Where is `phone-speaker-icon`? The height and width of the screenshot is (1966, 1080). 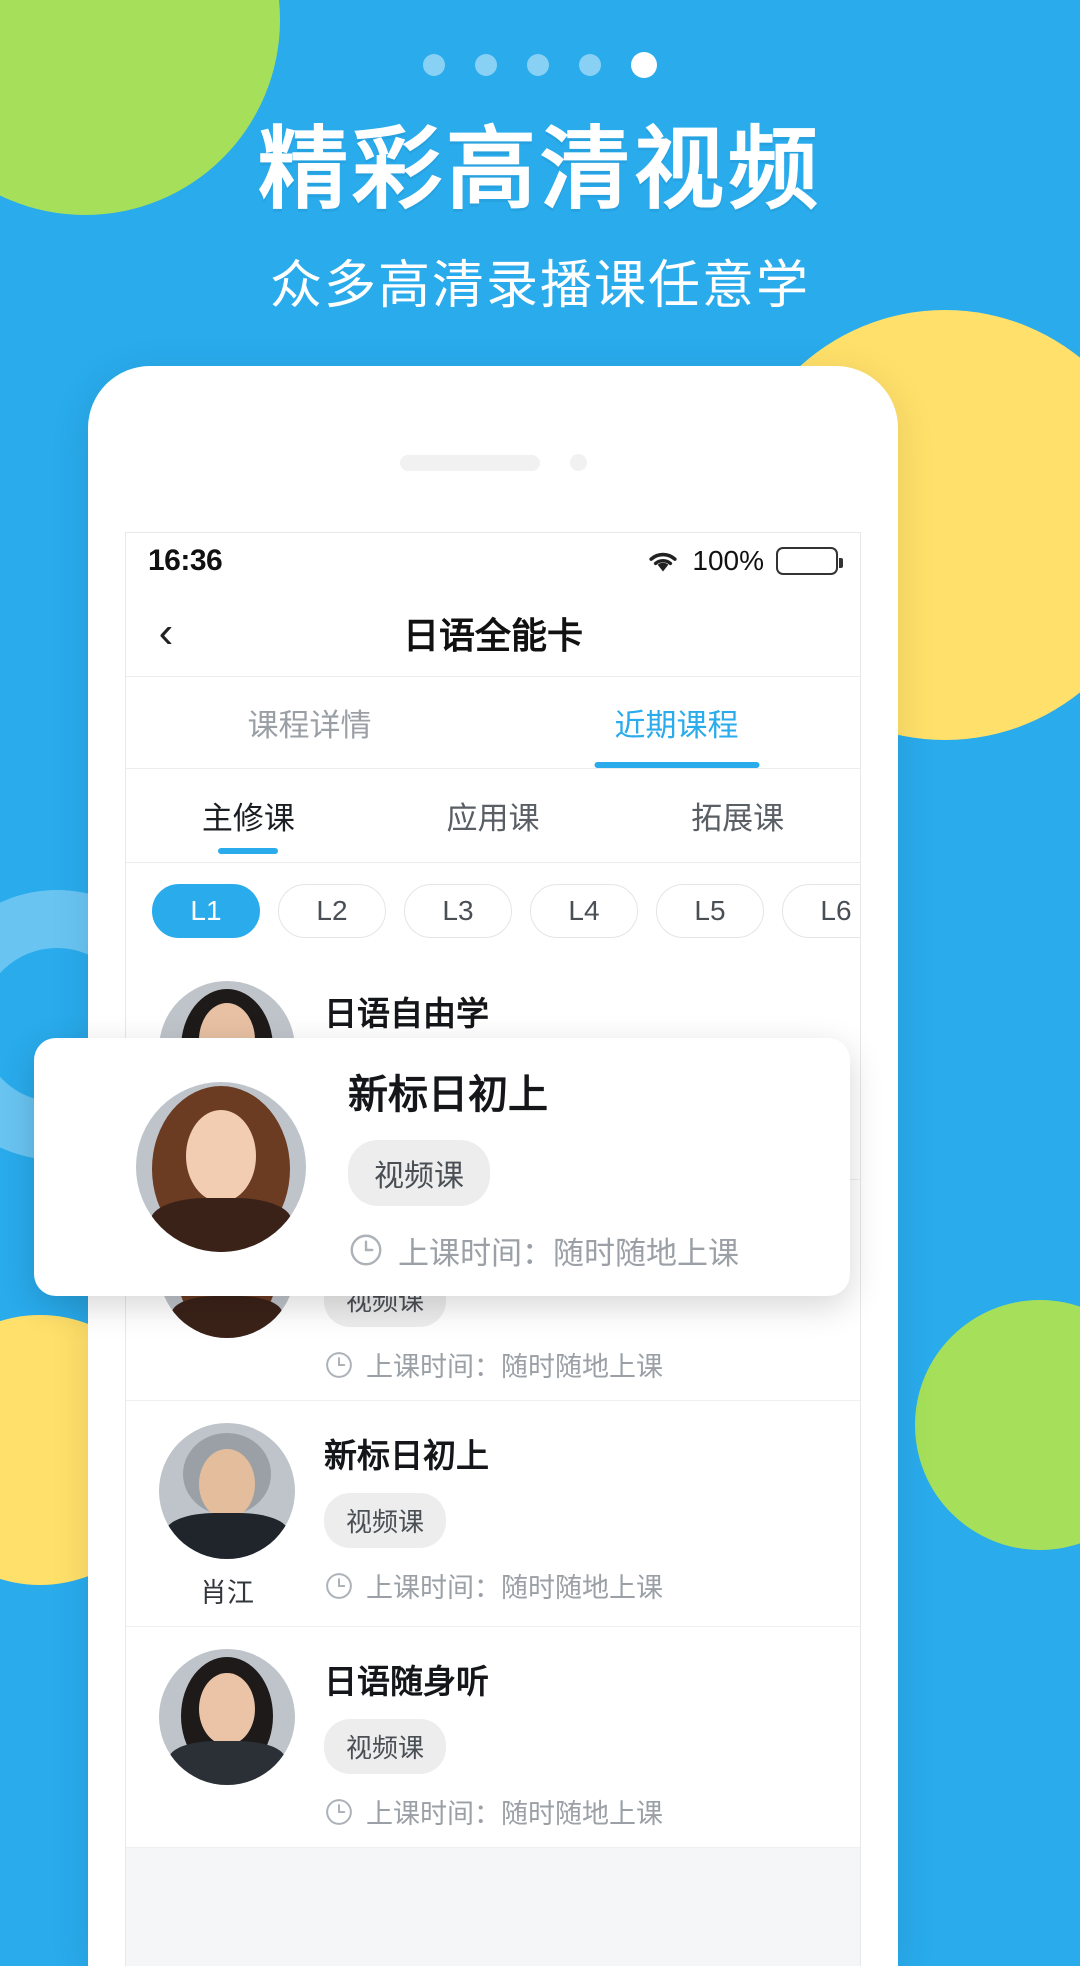 phone-speaker-icon is located at coordinates (469, 462).